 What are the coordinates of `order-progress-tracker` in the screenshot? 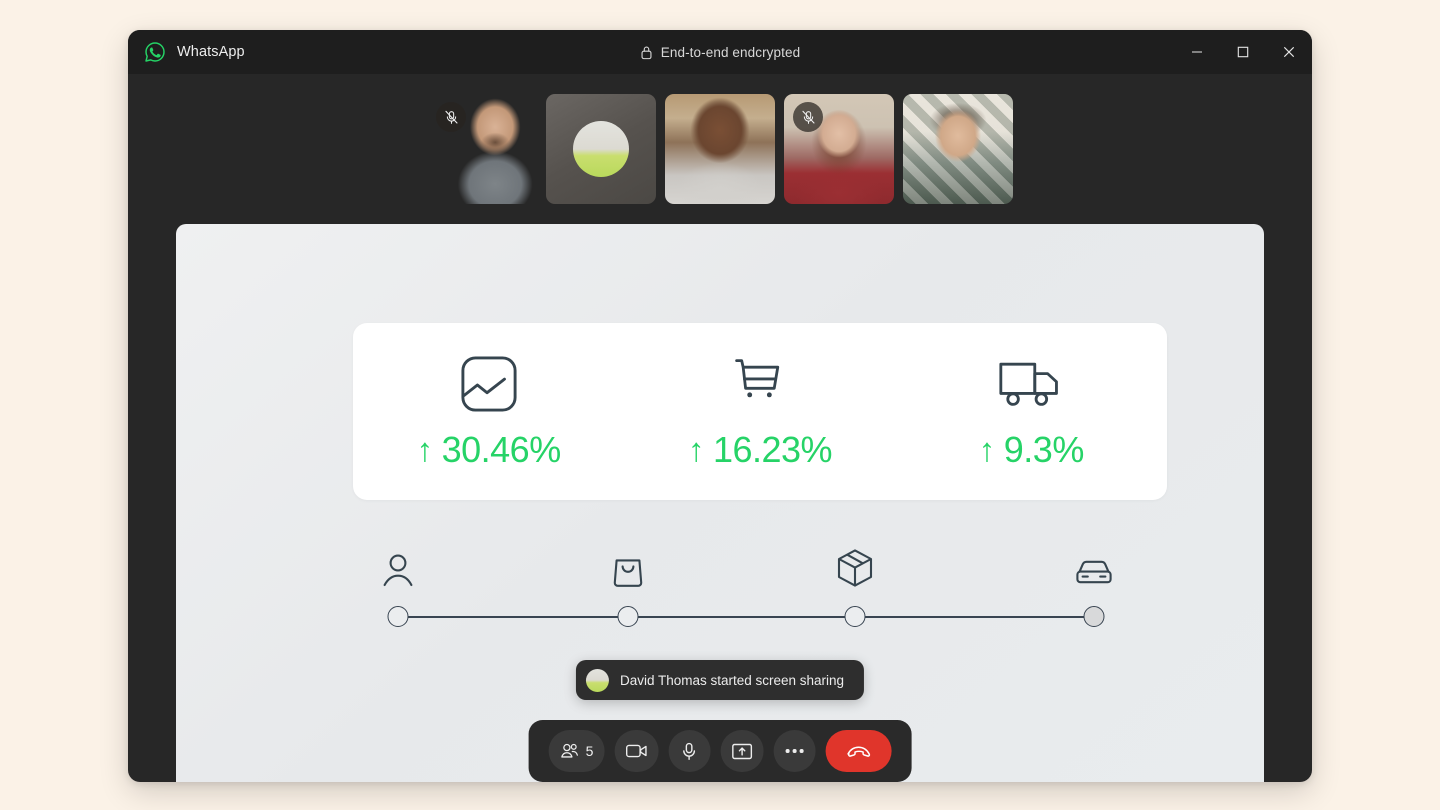 It's located at (748, 586).